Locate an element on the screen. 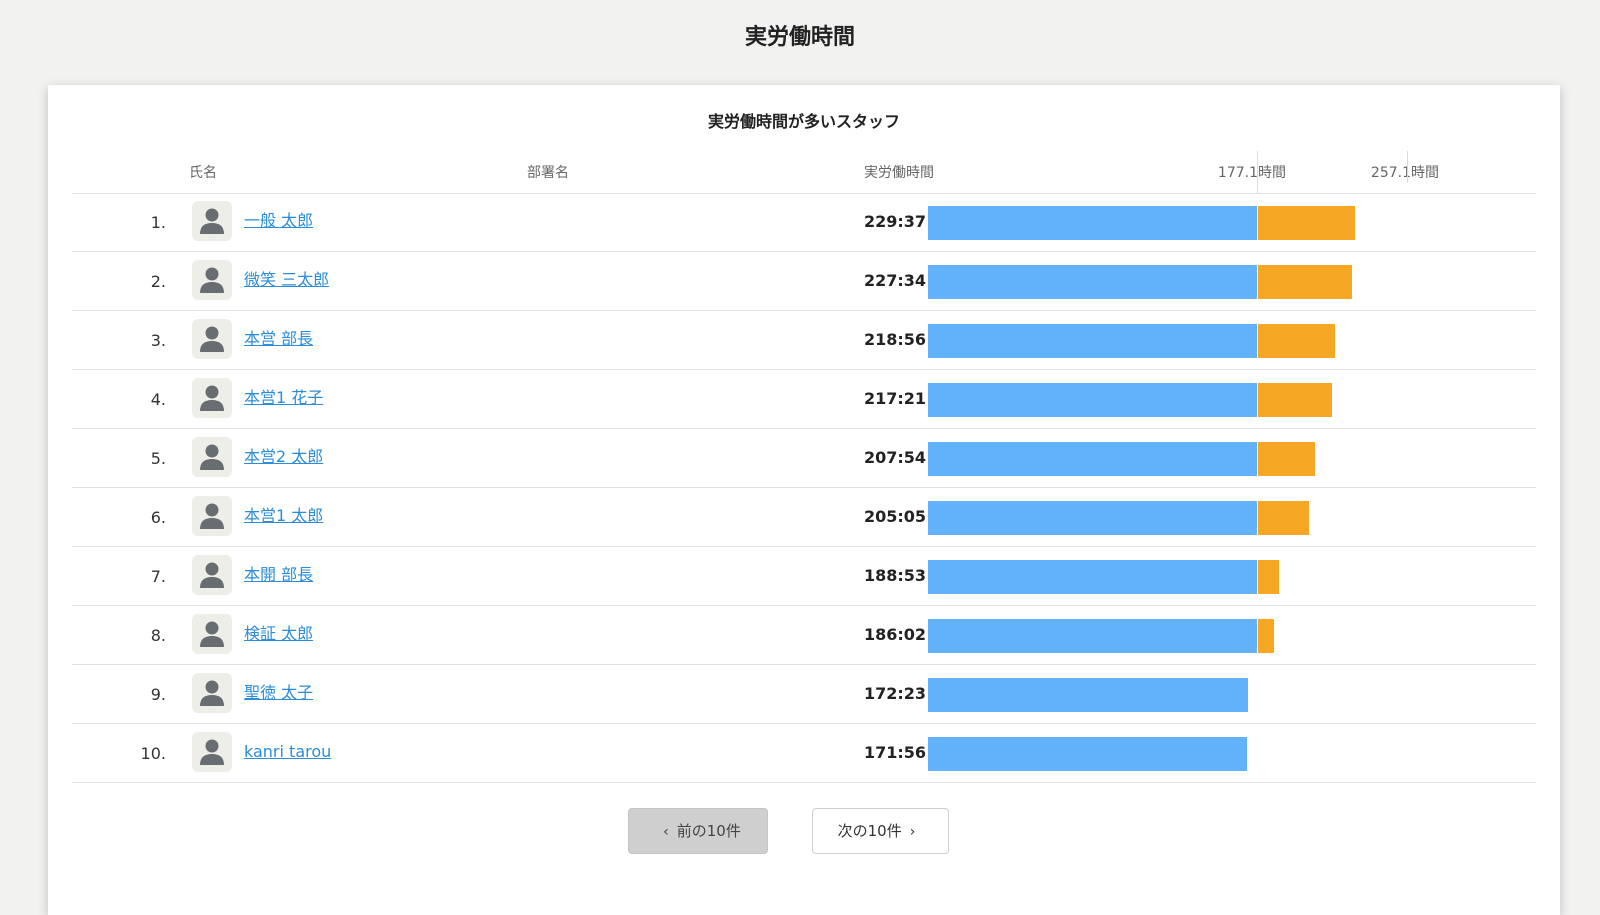 This screenshot has height=915, width=1600. rank-number: 5. is located at coordinates (158, 458).